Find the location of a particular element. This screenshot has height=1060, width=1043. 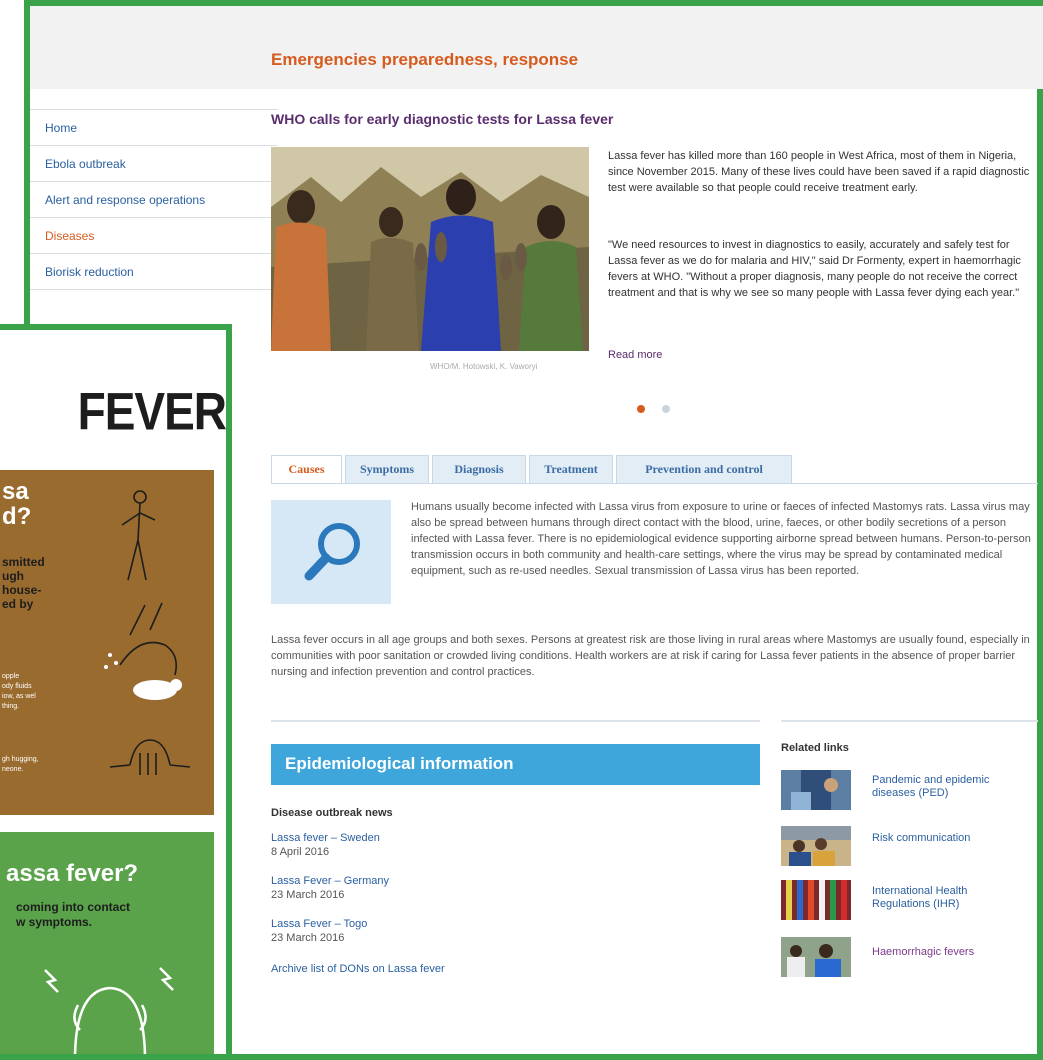

nav-item-alert-response: Alert and response operations is located at coordinates (125, 200).